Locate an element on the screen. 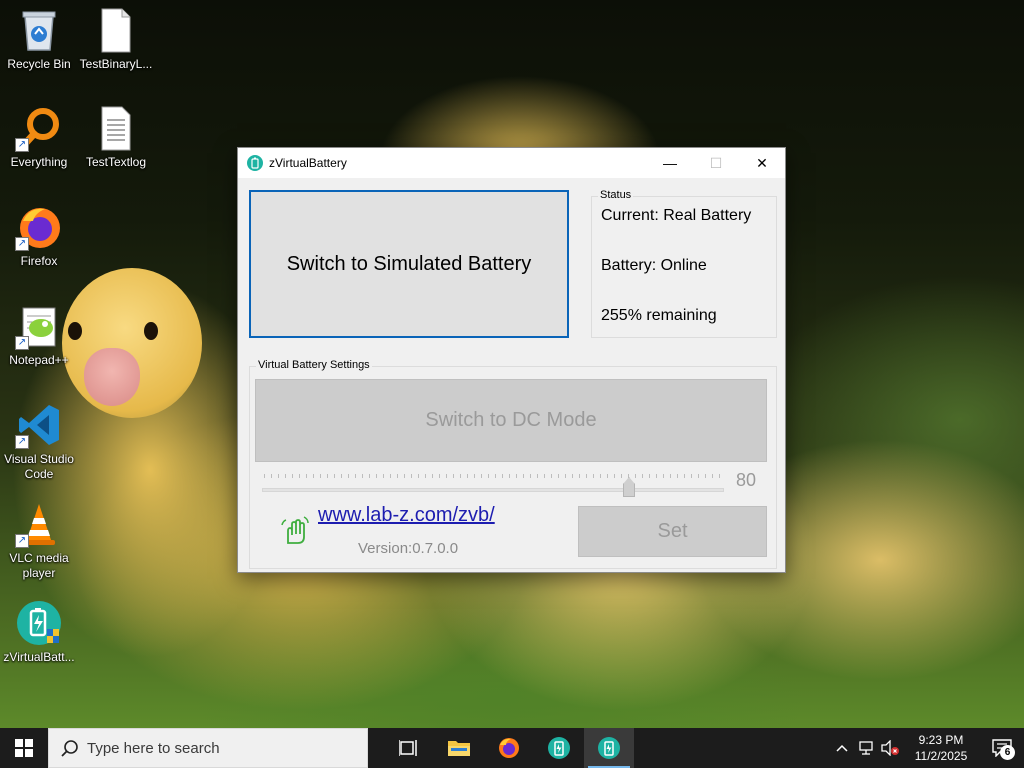 This screenshot has height=768, width=1024. taskbar-firefox is located at coordinates (509, 748).